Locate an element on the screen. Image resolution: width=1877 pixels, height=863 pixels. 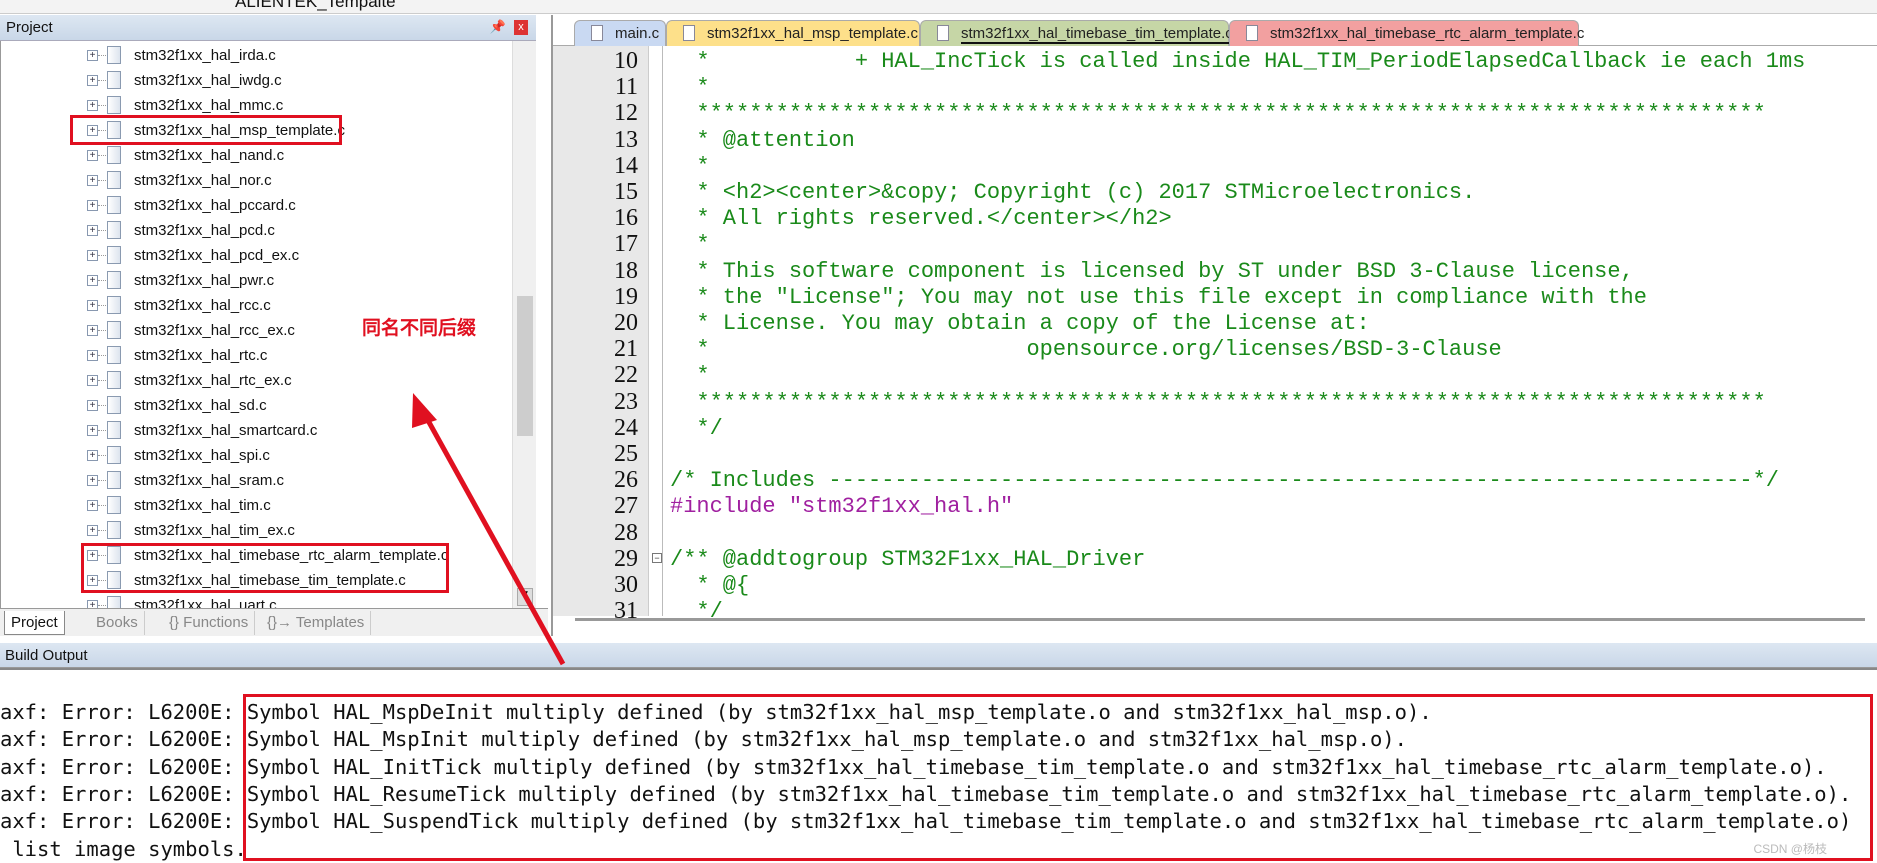
watermark: CSDN @杨枝 is located at coordinates (1790, 849).